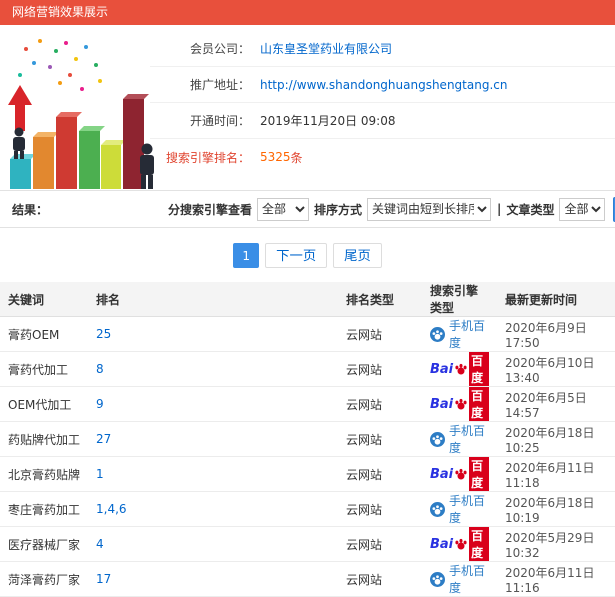 This screenshot has height=597, width=615. What do you see at coordinates (219, 121) in the screenshot?
I see `open-time-label: 开通时间：` at bounding box center [219, 121].